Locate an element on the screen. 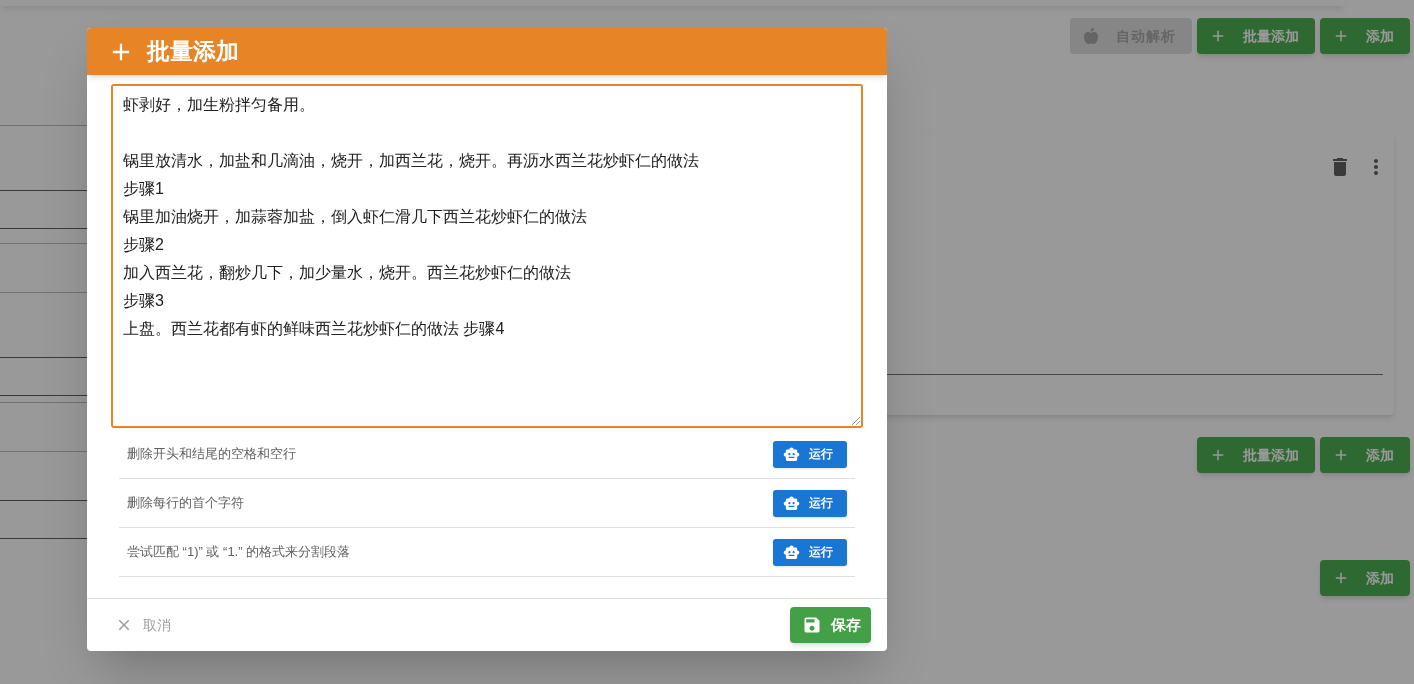 The image size is (1414, 684). apple-icon is located at coordinates (1091, 36).